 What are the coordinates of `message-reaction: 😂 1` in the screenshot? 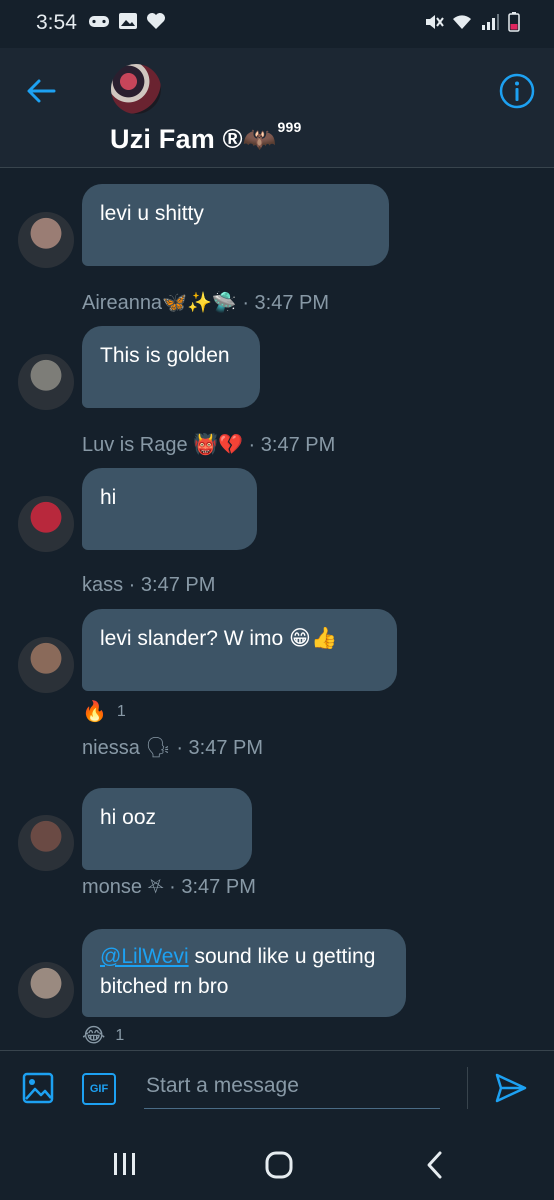 It's located at (103, 1035).